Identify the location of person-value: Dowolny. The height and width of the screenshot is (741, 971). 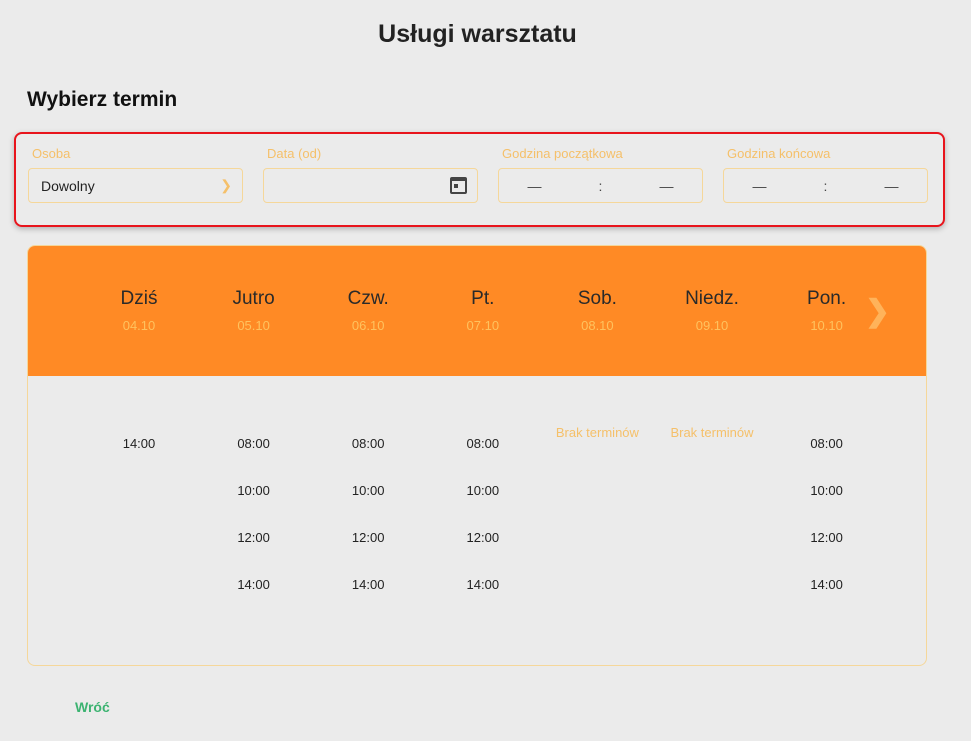
(68, 185).